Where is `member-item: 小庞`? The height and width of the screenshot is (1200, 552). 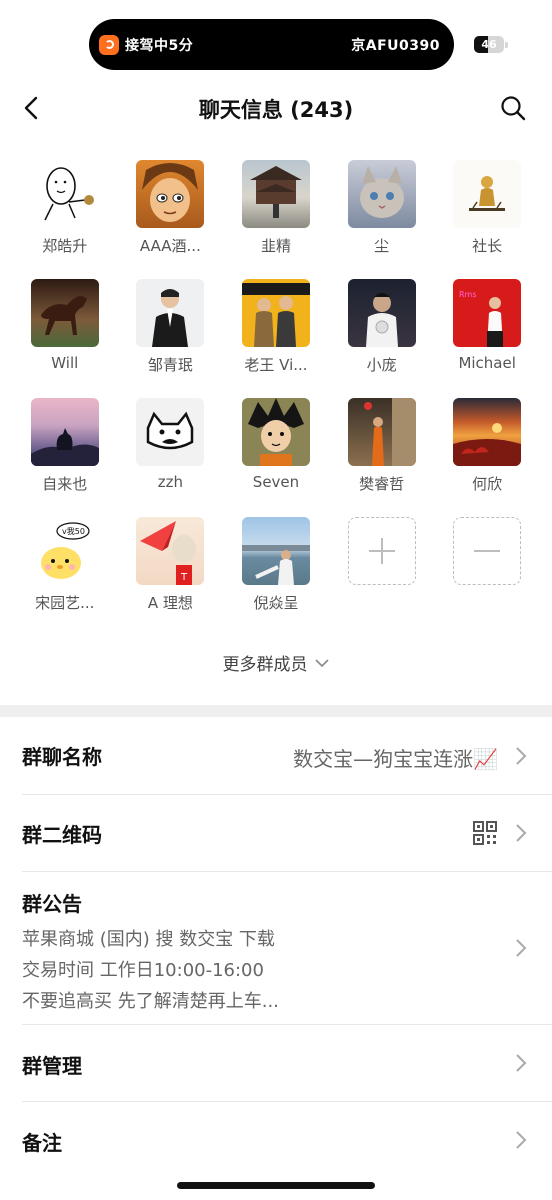
member-item: 小庞 is located at coordinates (382, 327).